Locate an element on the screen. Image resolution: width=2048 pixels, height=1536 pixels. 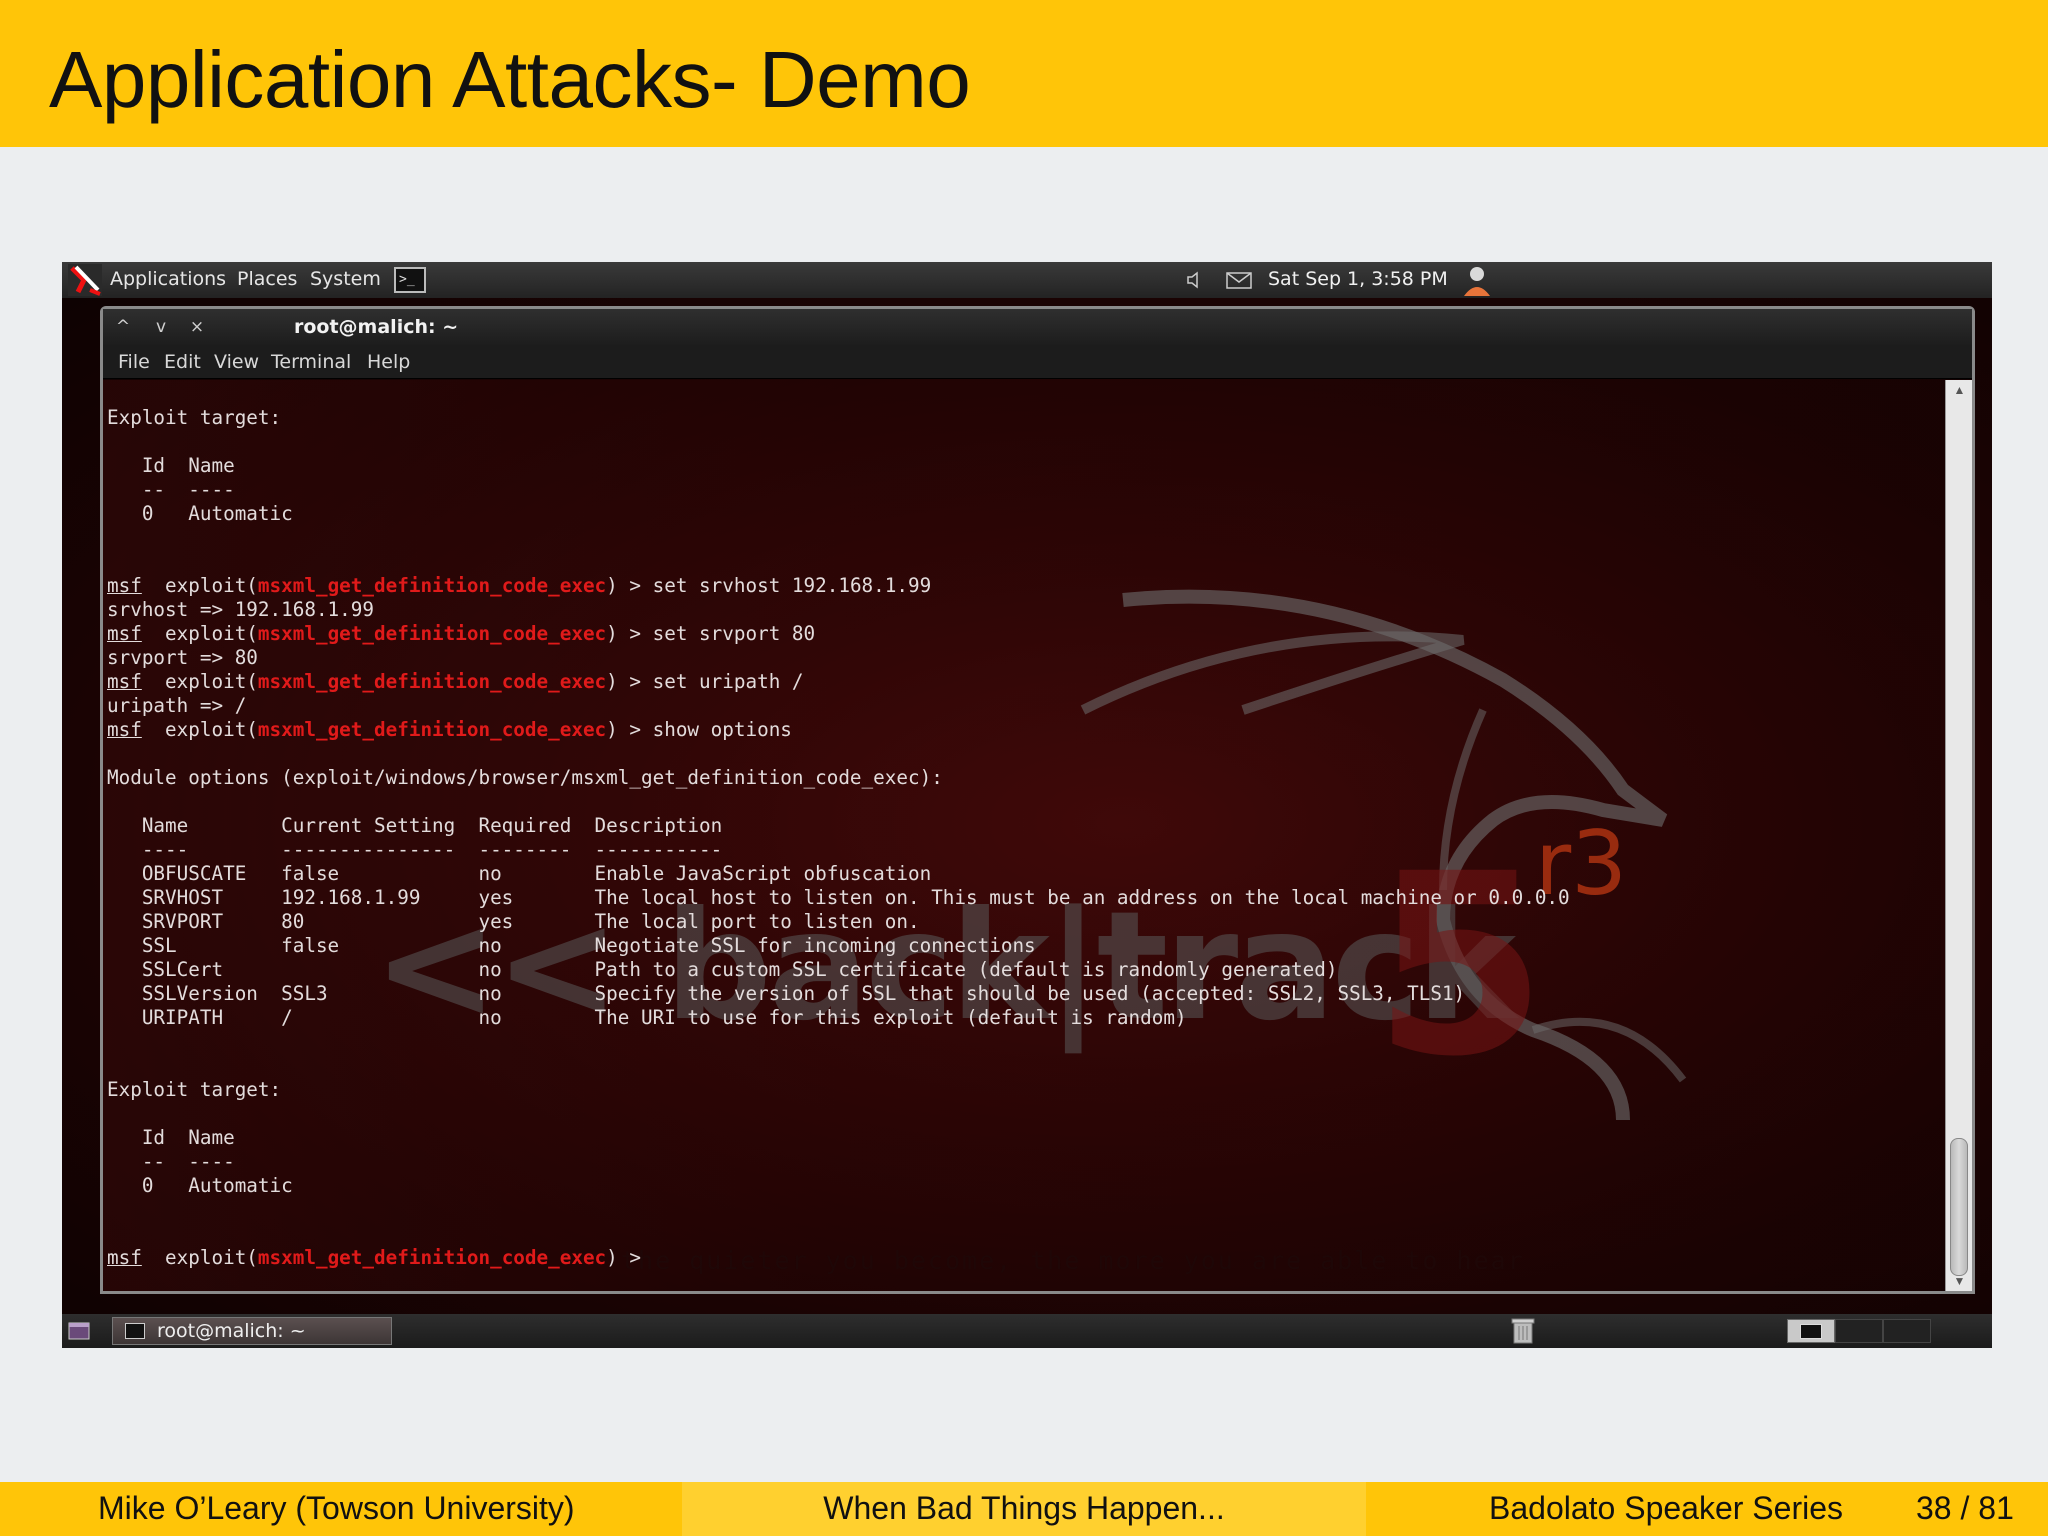
bottom-panel: root@malich: ~ is located at coordinates (1027, 1331).